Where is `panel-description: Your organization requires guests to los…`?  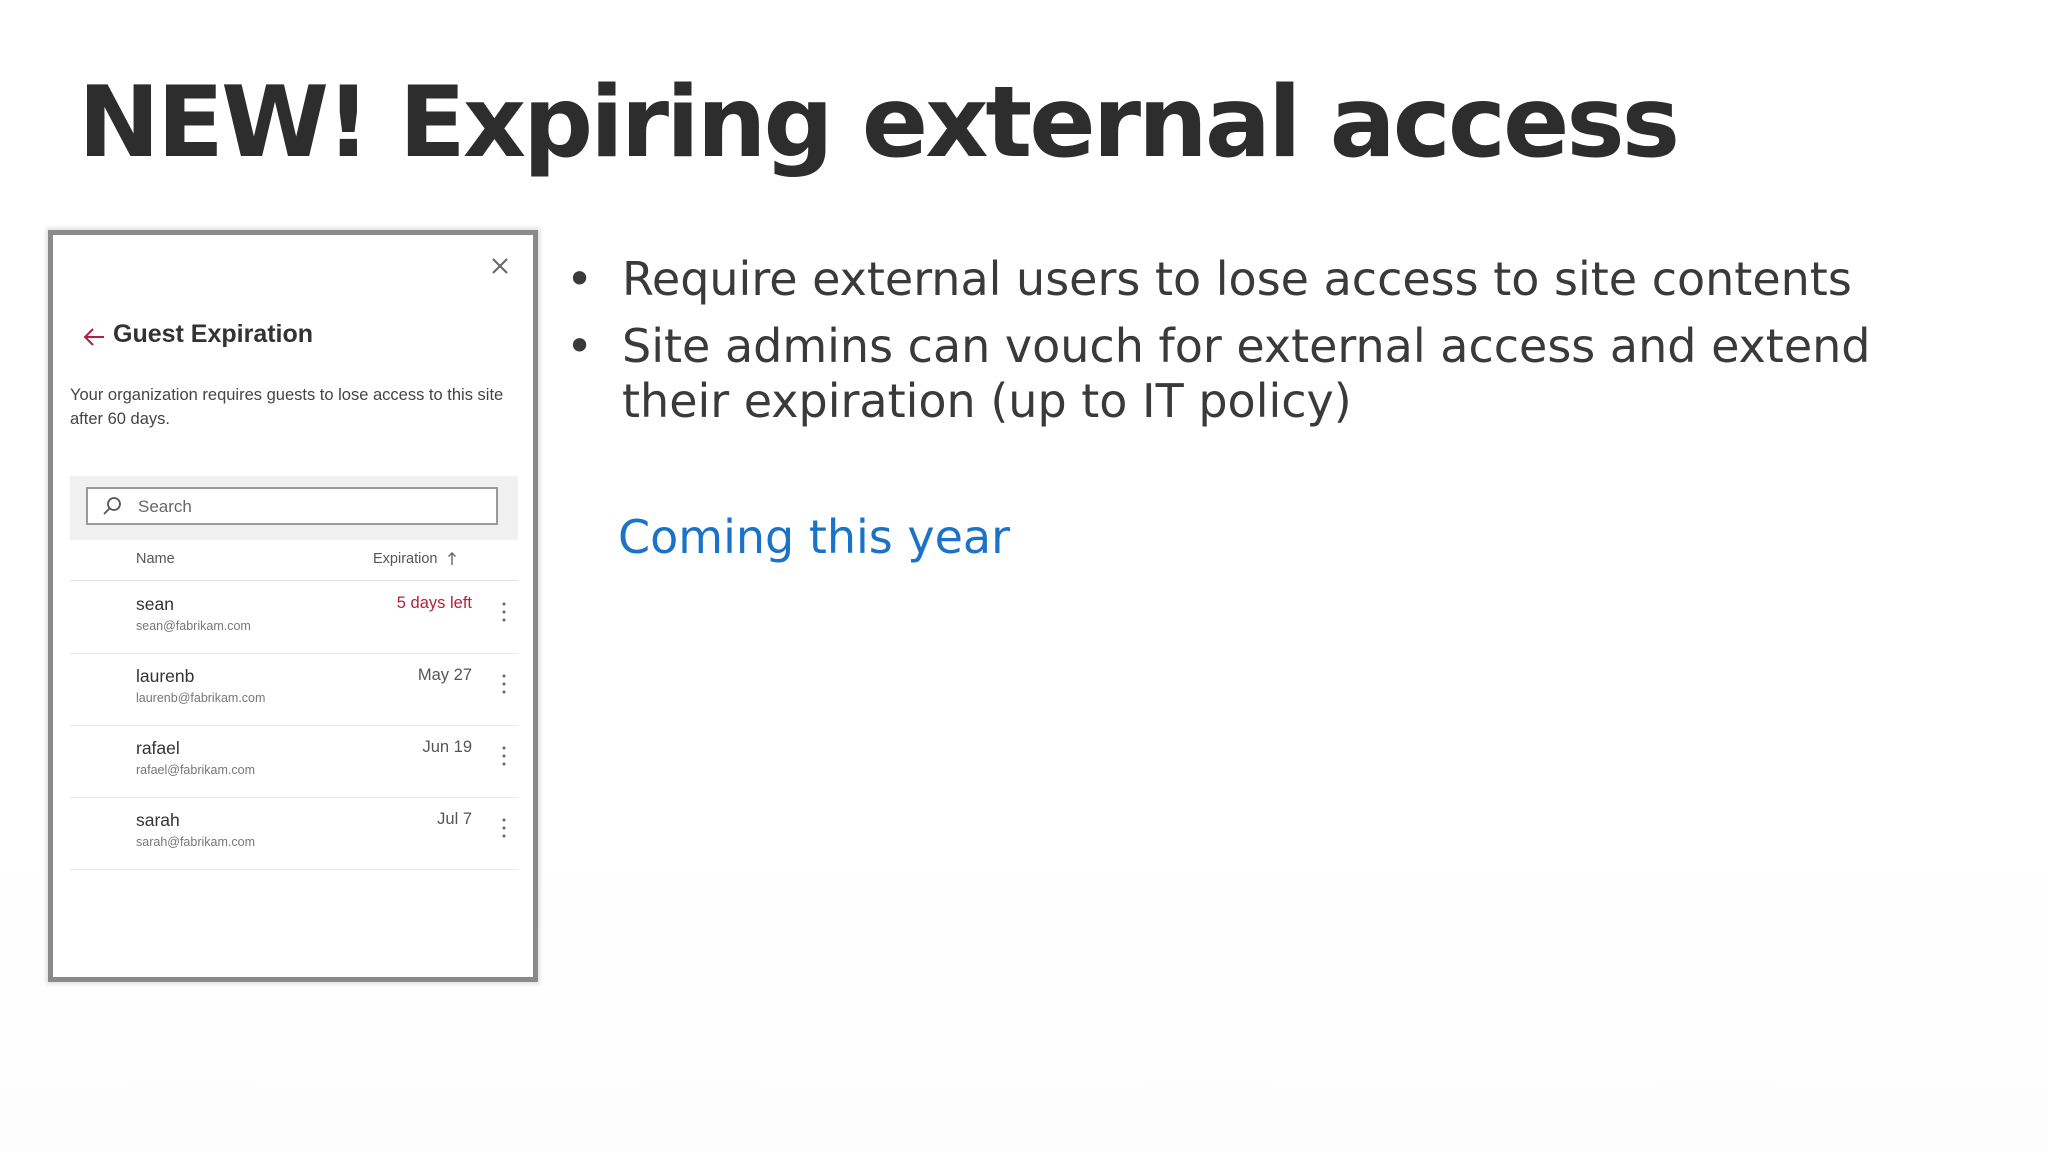 panel-description: Your organization requires guests to los… is located at coordinates (287, 407).